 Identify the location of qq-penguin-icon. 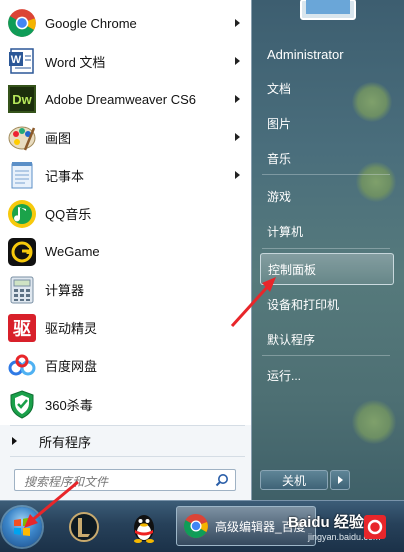
(144, 529).